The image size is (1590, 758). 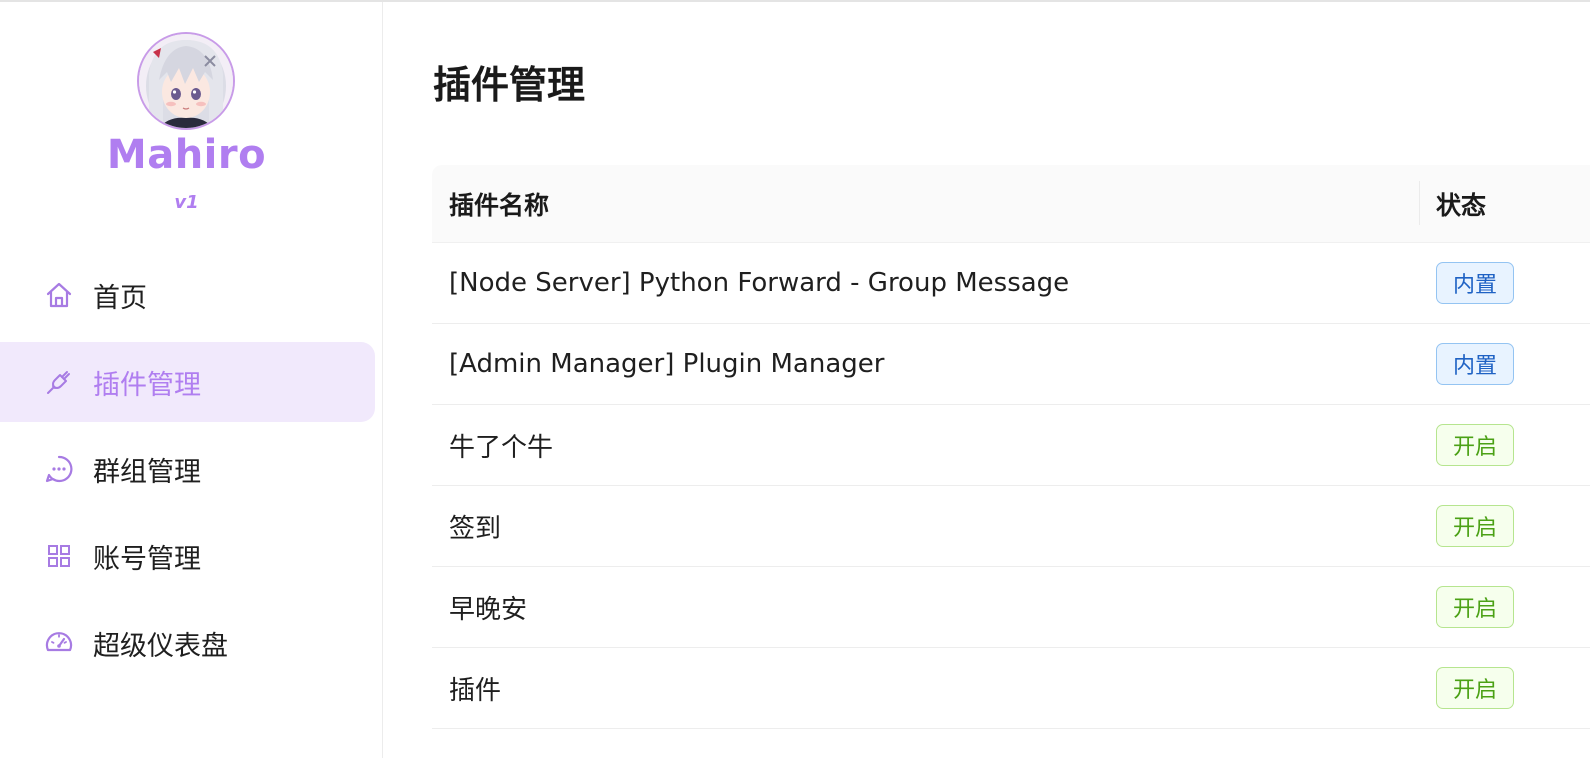 I want to click on avatar-image, so click(x=186, y=81).